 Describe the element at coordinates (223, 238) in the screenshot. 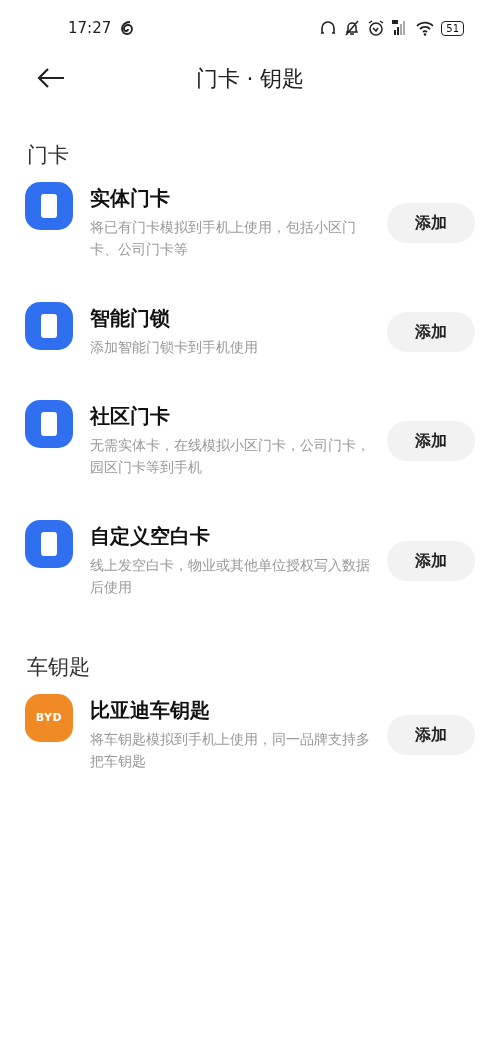

I see `item-description: 将已有门卡模拟到手机上使用，包括小区门卡、公司门卡等` at that location.